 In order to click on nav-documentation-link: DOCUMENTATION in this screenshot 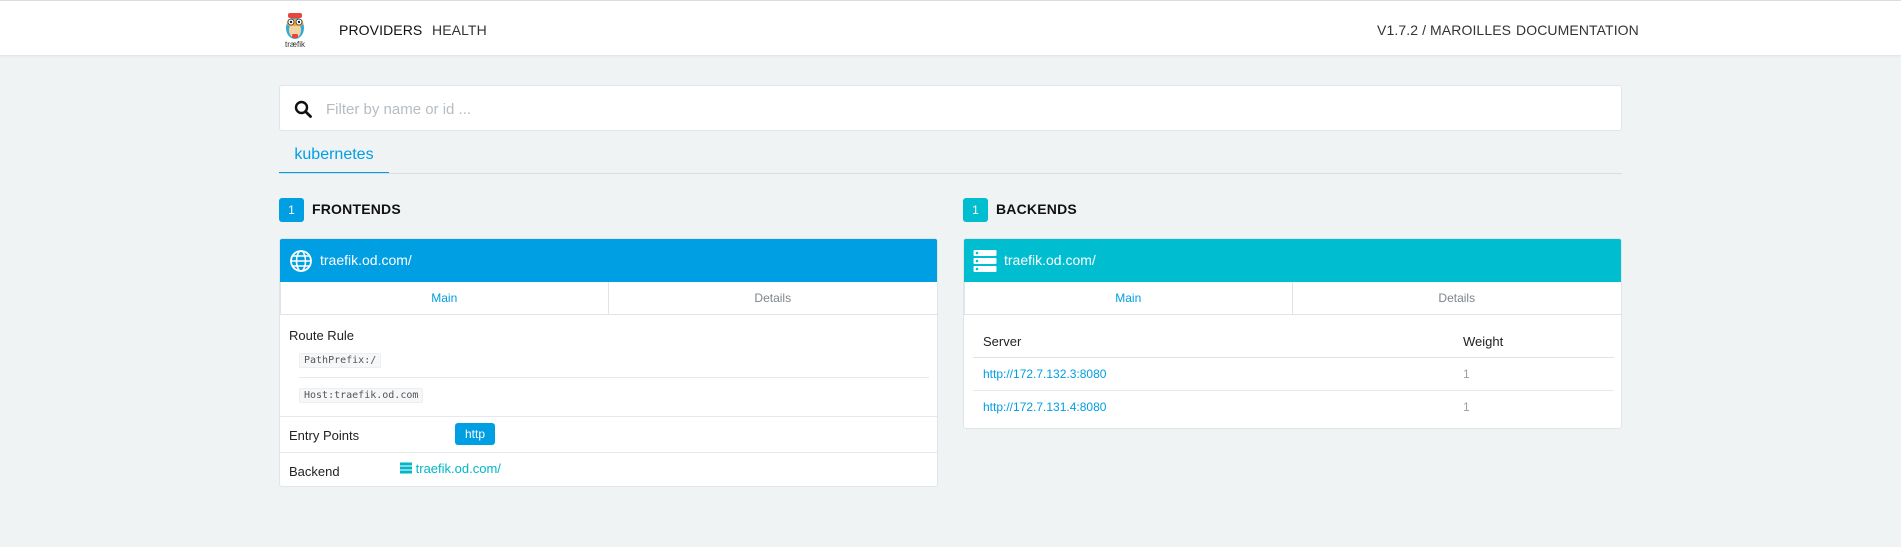, I will do `click(1577, 30)`.